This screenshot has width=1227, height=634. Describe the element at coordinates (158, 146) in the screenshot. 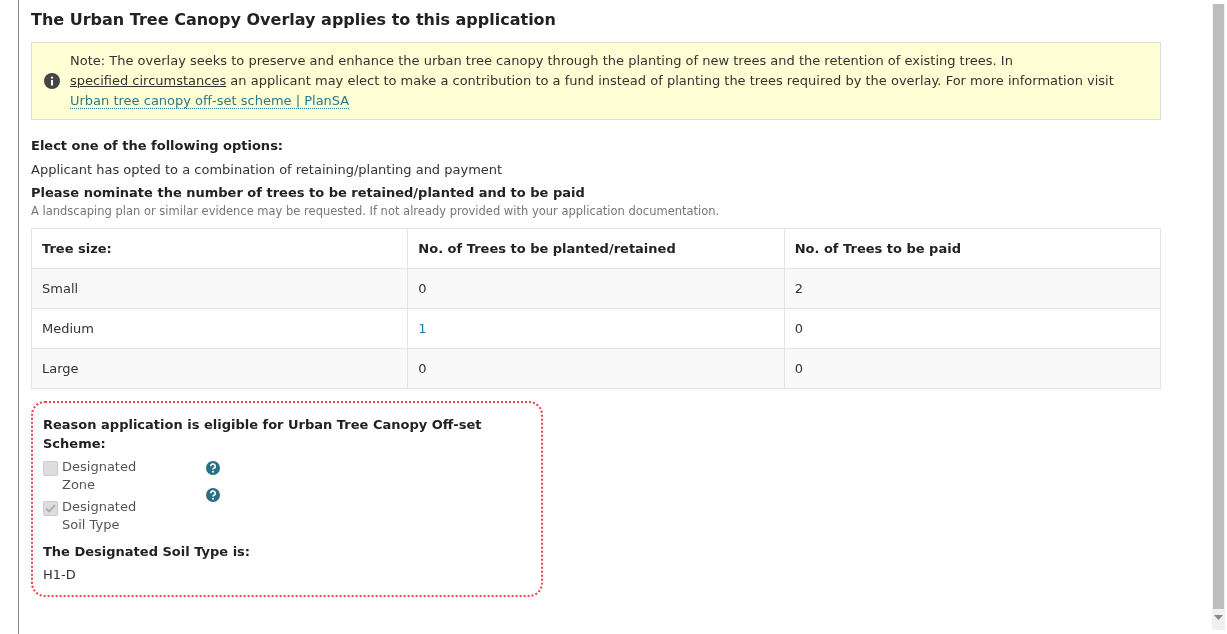

I see `field-label: Elect one of the following options:` at that location.